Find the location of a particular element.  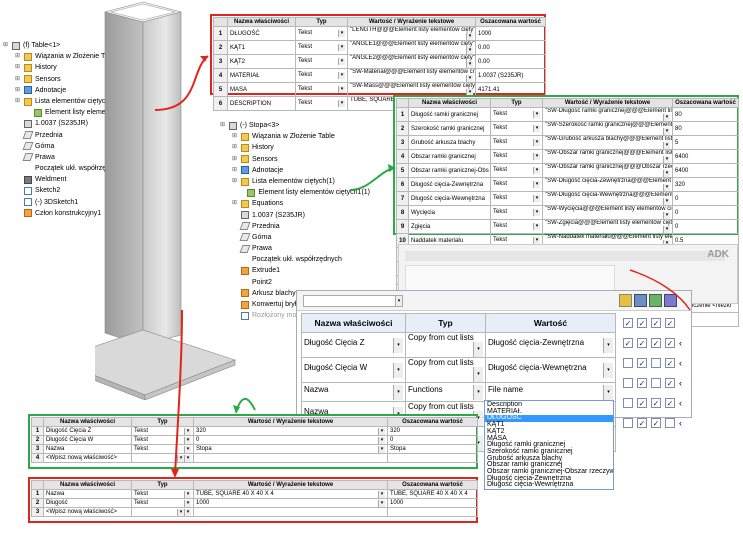

value-cell: TUBE, SQUARE 40 X 40 X 4 ▾ is located at coordinates (290, 494).